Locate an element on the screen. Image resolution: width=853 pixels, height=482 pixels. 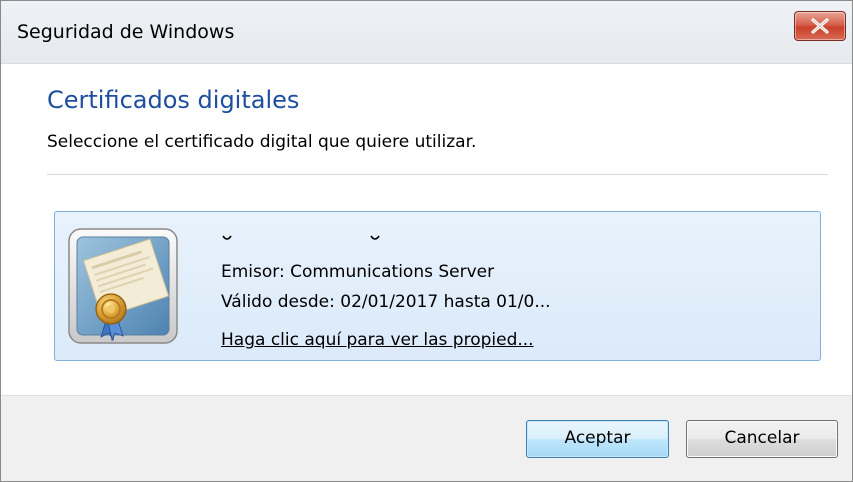
window-title: Seguridad de Windows is located at coordinates (126, 32).